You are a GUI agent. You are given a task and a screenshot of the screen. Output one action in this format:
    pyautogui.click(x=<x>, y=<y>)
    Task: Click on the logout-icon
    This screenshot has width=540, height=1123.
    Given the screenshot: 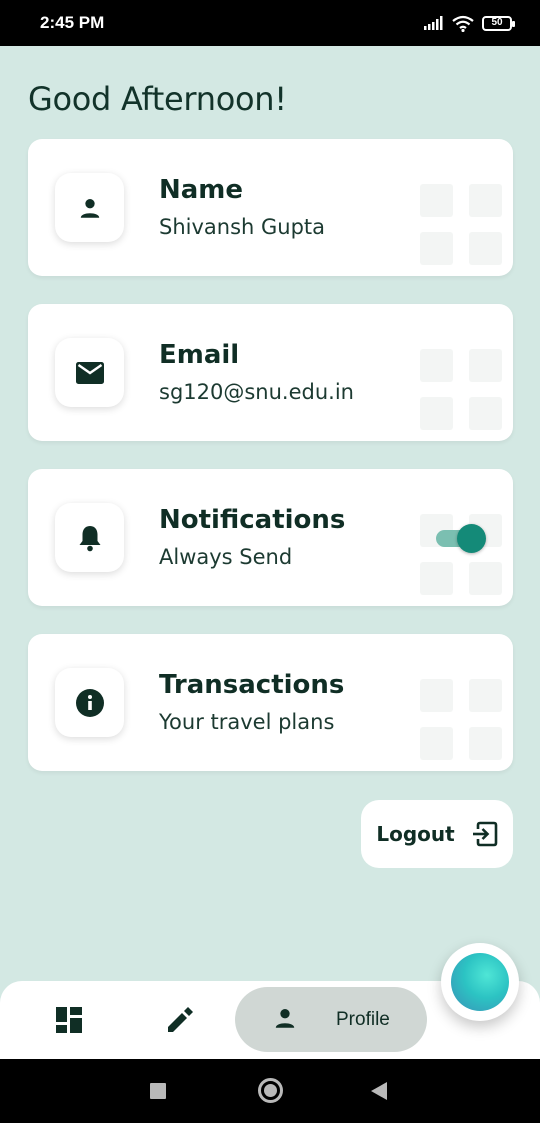 What is the action you would take?
    pyautogui.click(x=484, y=834)
    